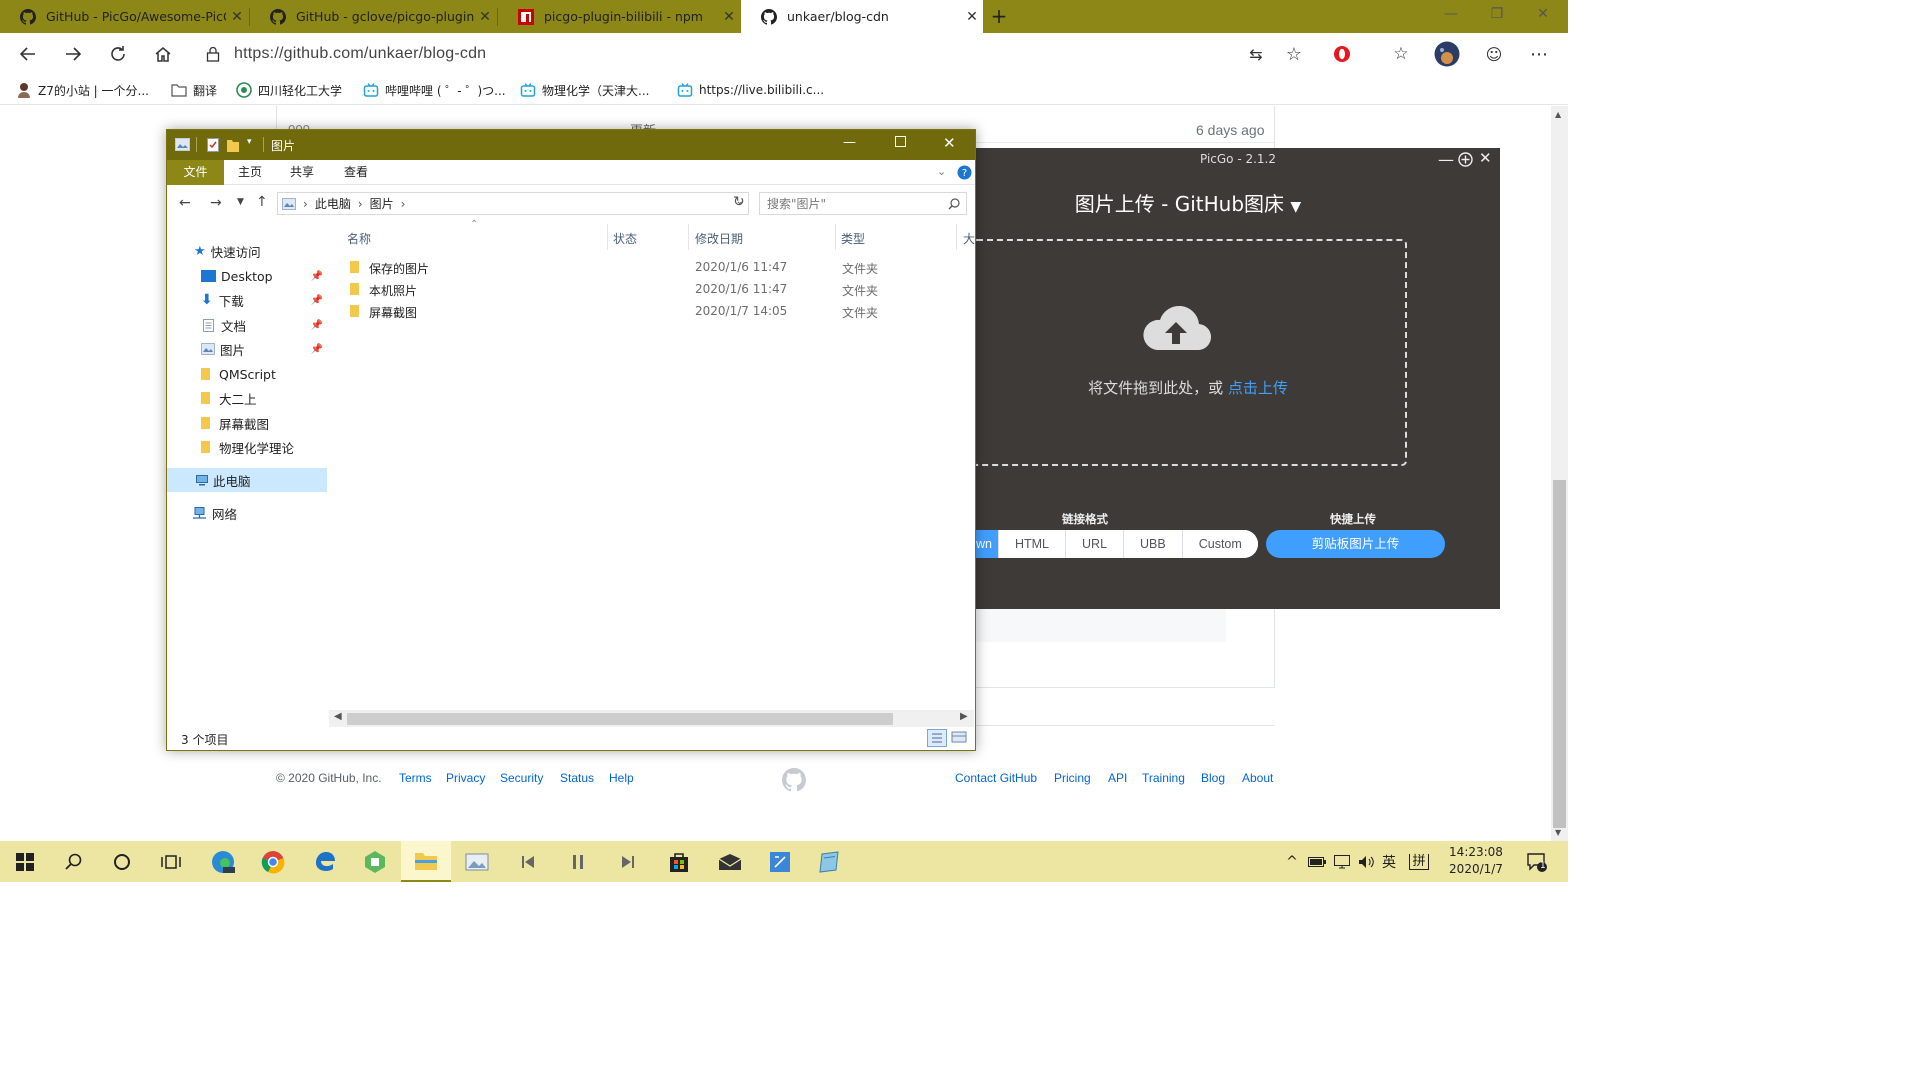  I want to click on profile-avatar-icon, so click(1447, 54).